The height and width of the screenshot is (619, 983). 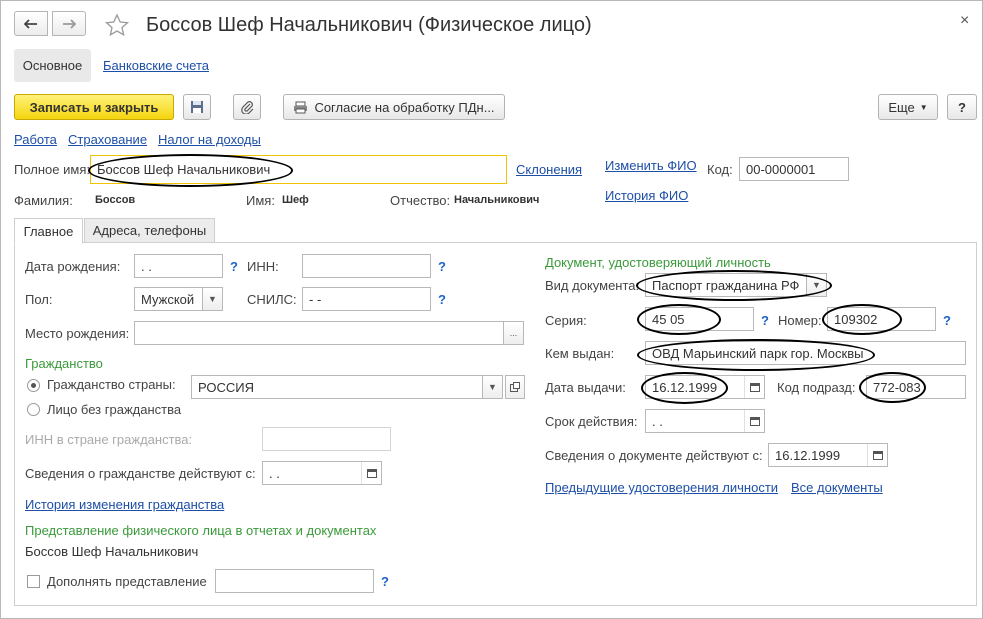 I want to click on arrow-left-icon, so click(x=30, y=23).